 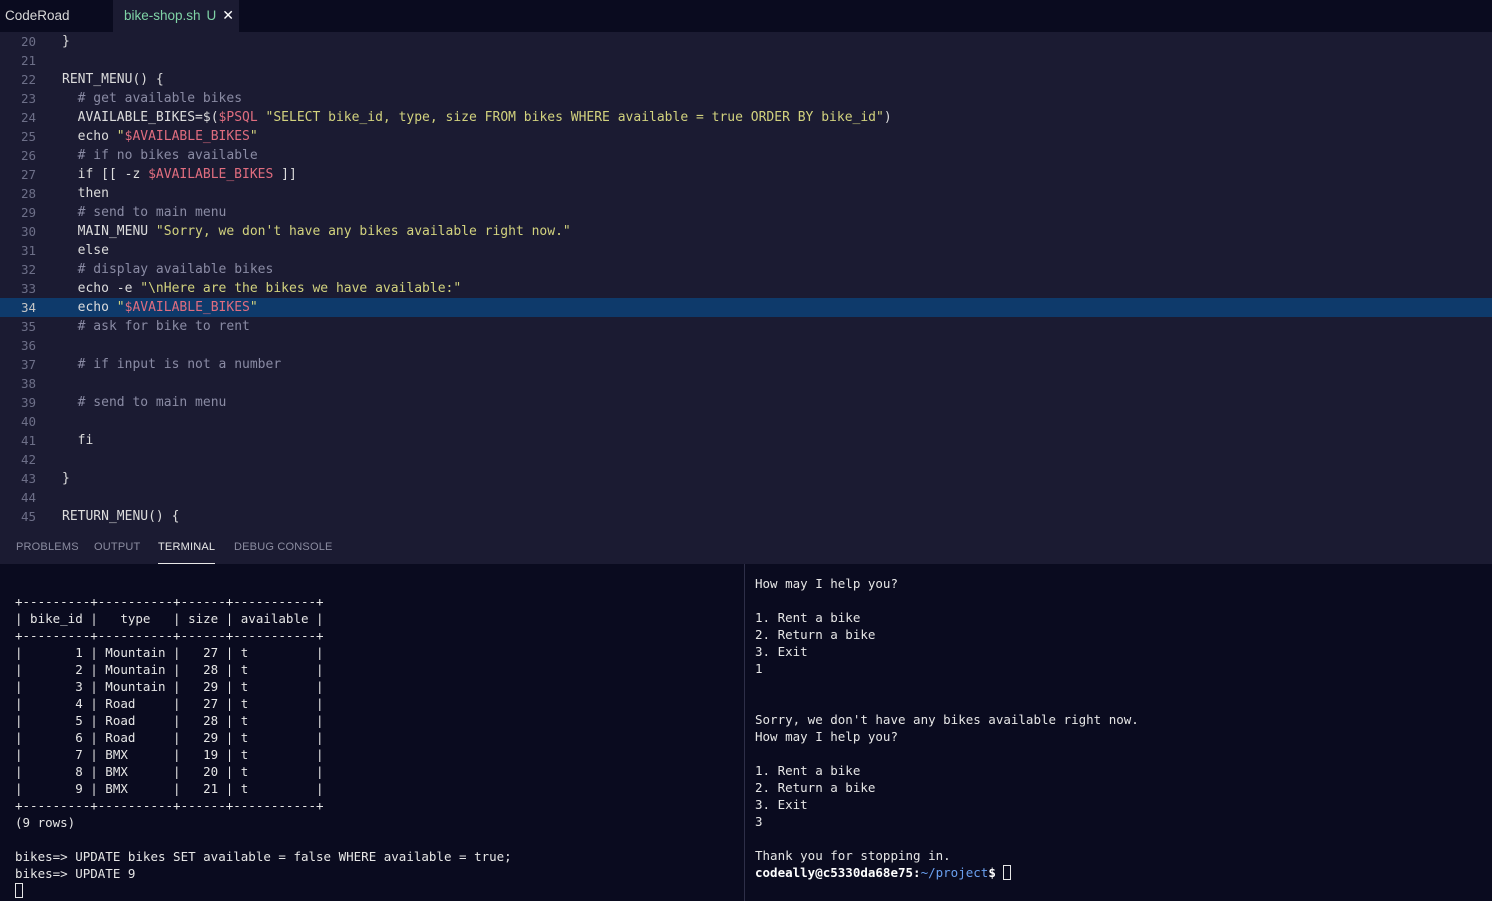 What do you see at coordinates (85, 193) in the screenshot?
I see `code-text: then` at bounding box center [85, 193].